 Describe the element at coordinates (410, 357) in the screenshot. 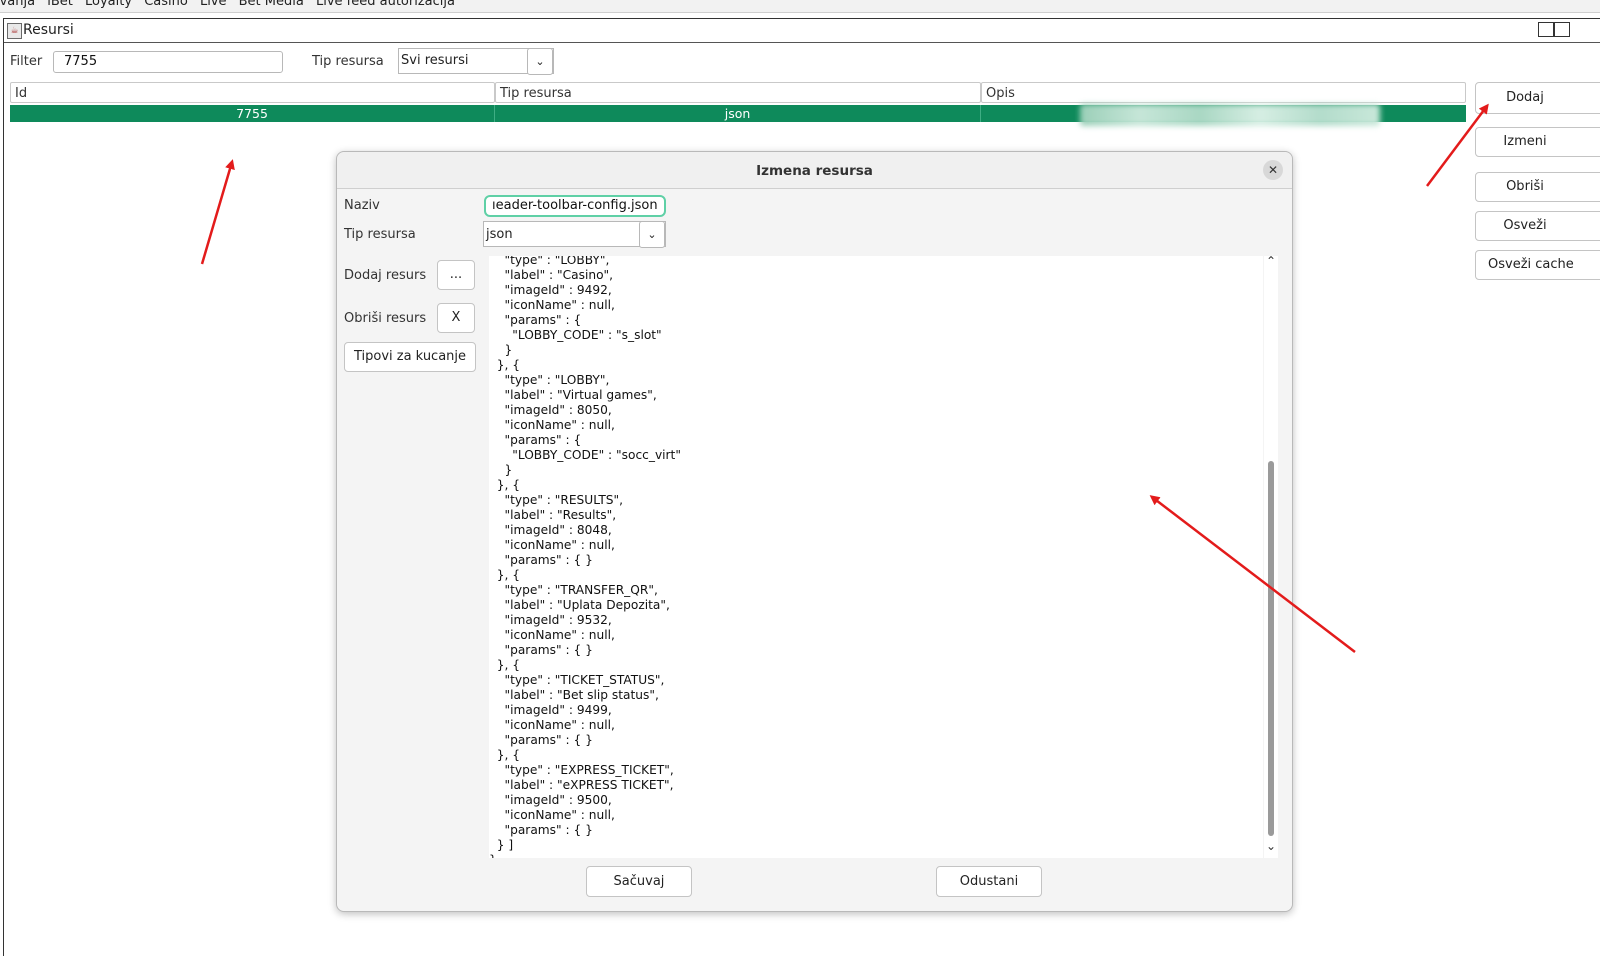

I see `typing-types-button: Tipovi za kucanje` at that location.